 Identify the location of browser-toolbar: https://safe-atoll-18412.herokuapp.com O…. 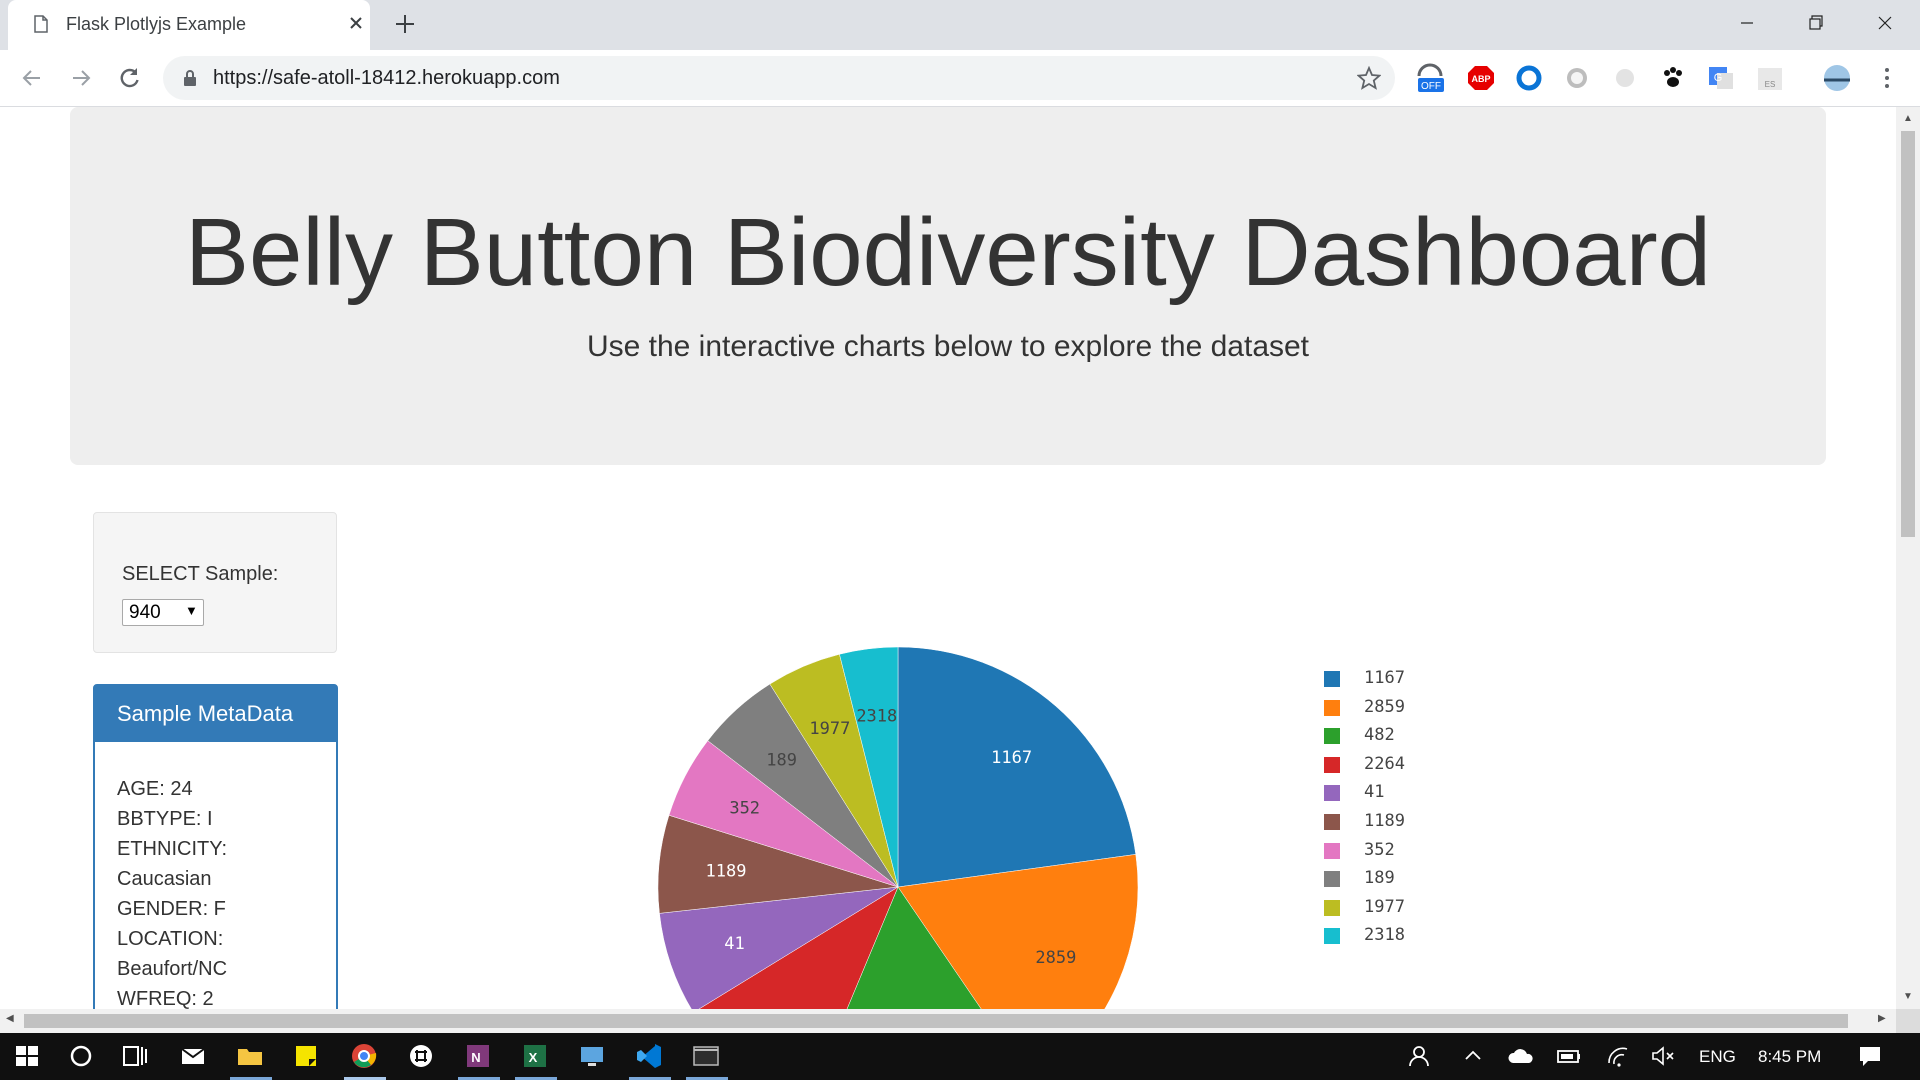
(960, 78).